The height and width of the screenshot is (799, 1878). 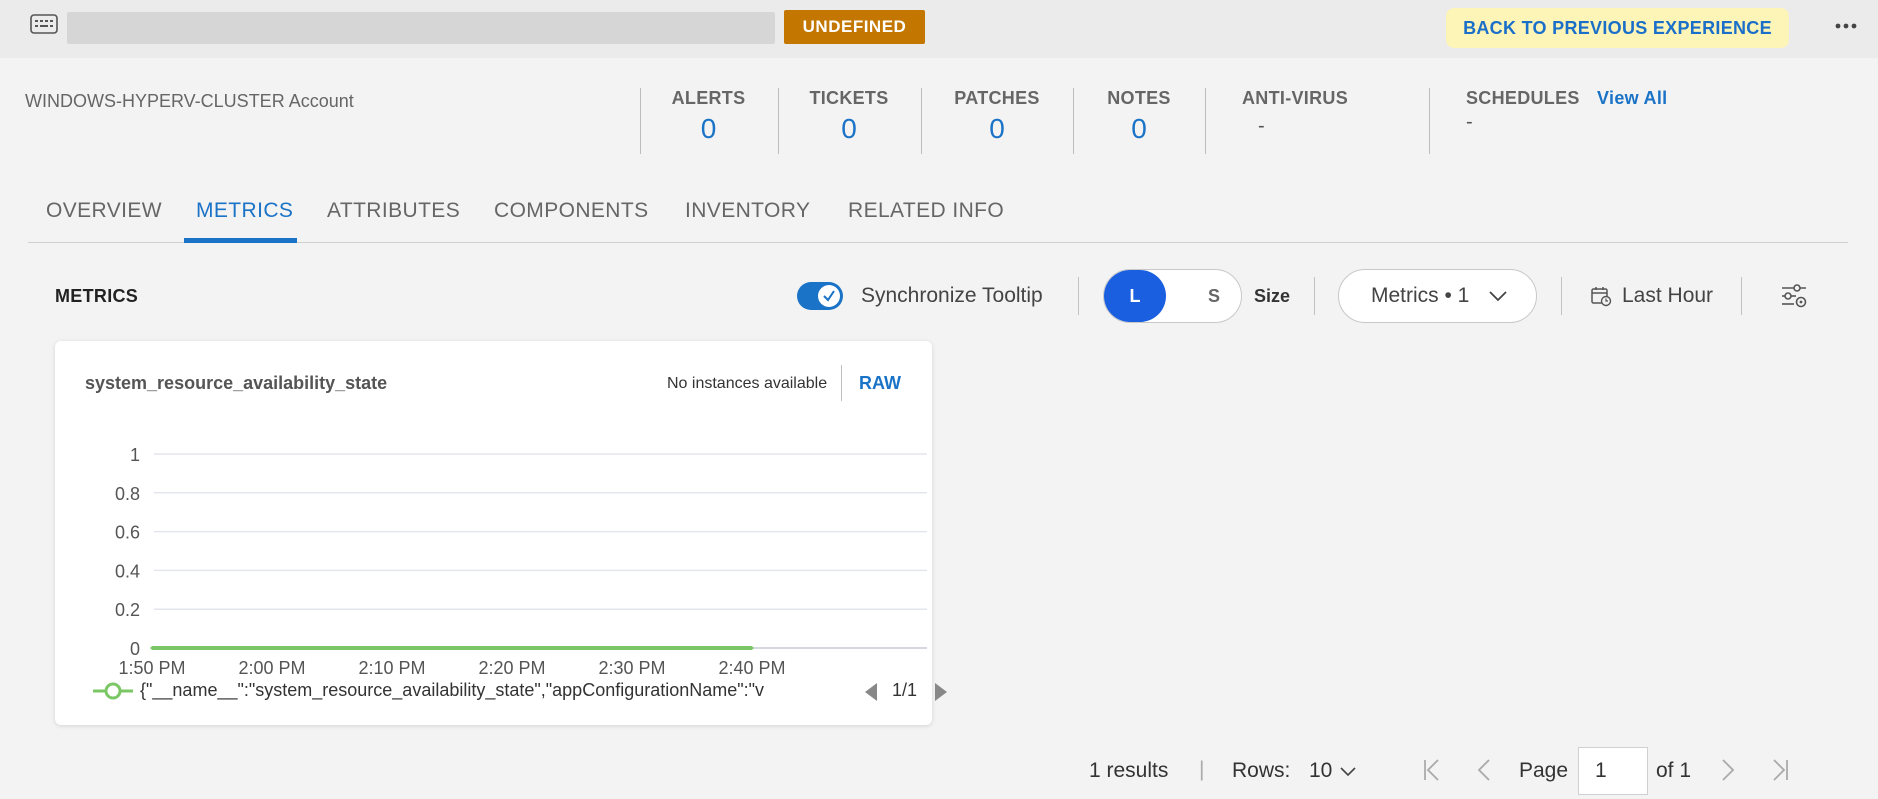 What do you see at coordinates (1420, 295) in the screenshot?
I see `metrics-dropdown-value: Metrics • 1` at bounding box center [1420, 295].